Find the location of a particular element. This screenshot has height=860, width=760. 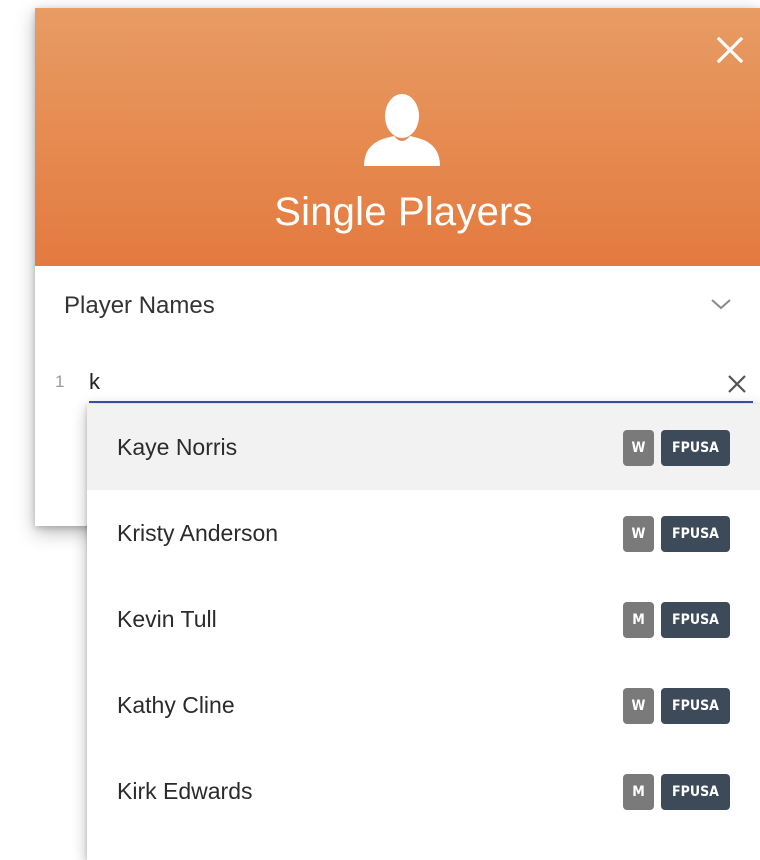

suggestion-name: Kathy Cline is located at coordinates (176, 705).